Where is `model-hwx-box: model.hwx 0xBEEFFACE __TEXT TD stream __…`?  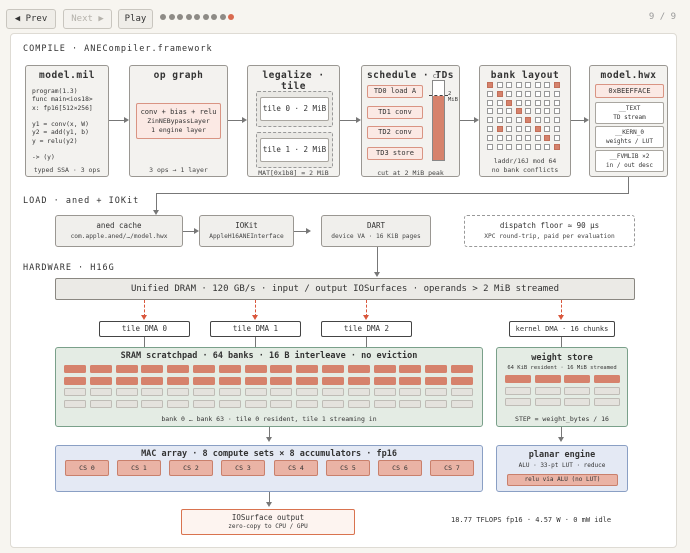
model-hwx-box: model.hwx 0xBEEFFACE __TEXT TD stream __… is located at coordinates (628, 121).